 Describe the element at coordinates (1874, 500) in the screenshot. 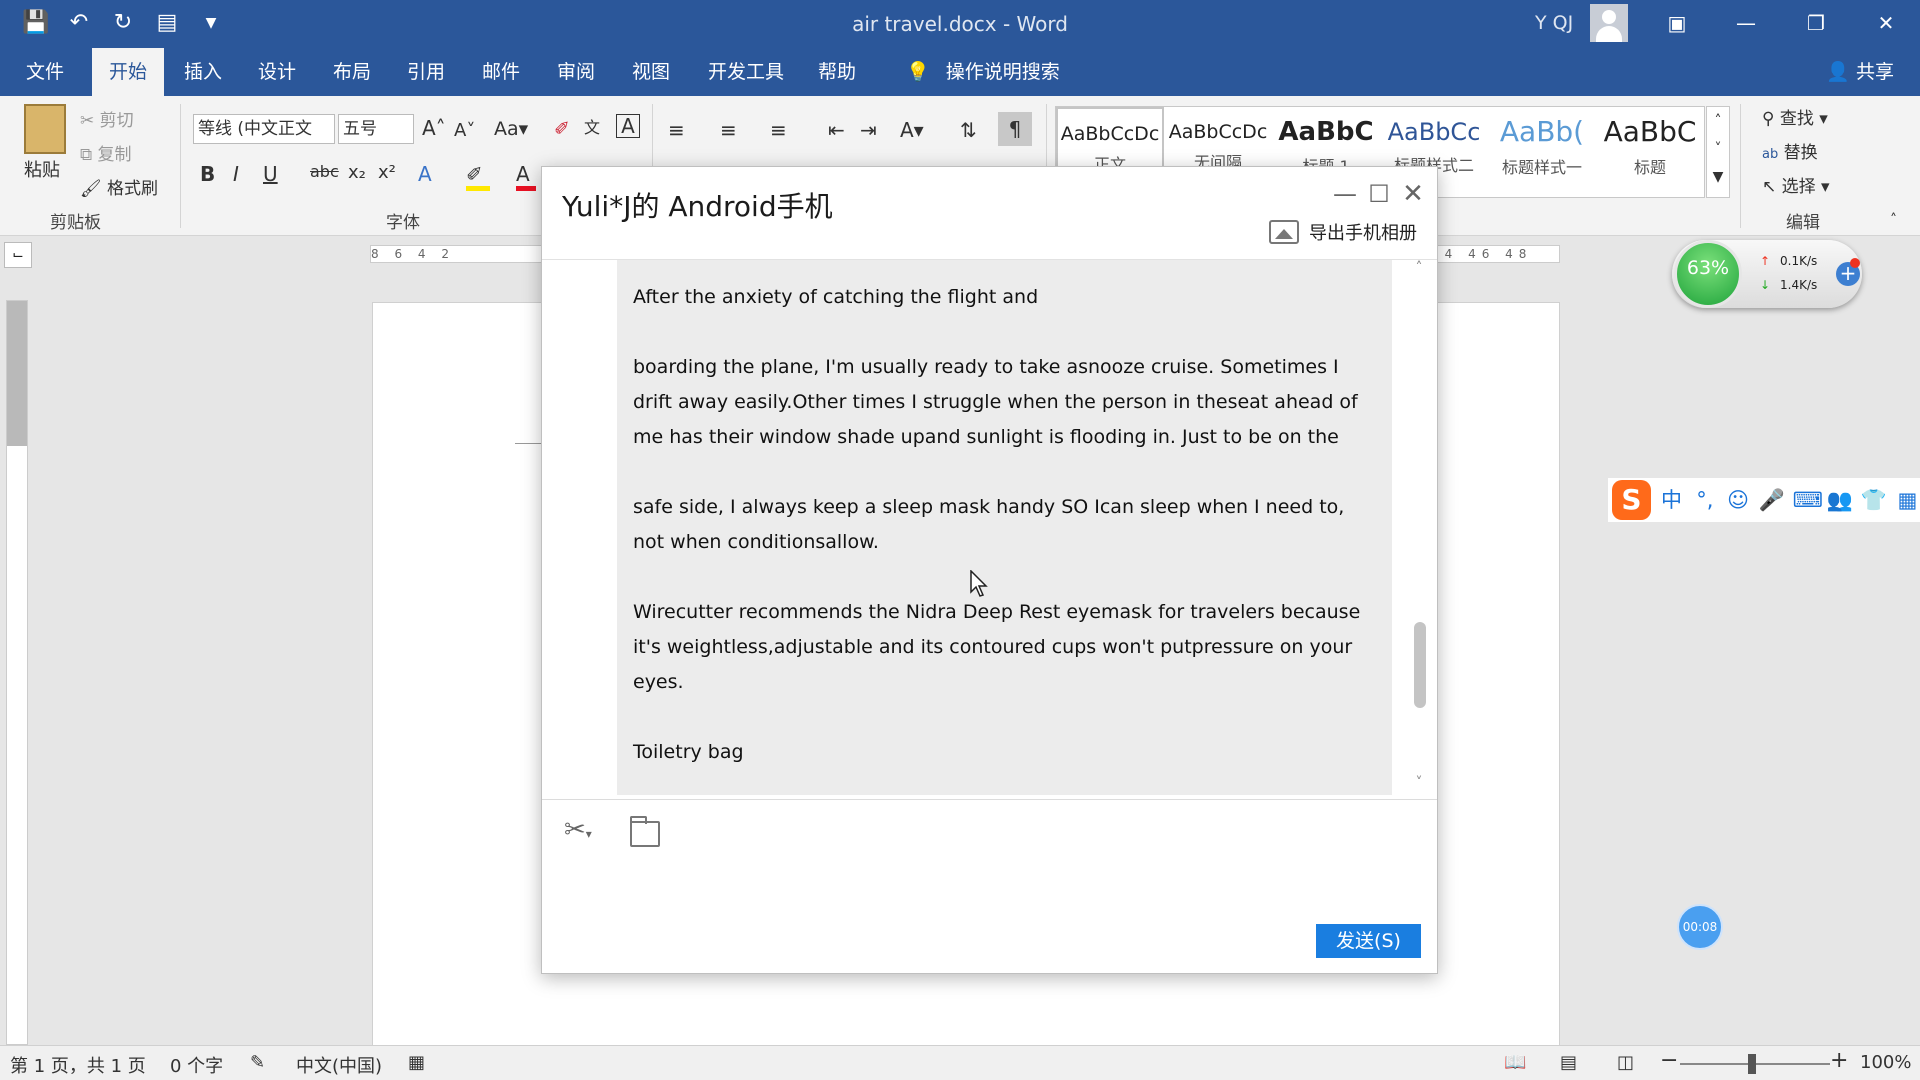

I see `skin-icon: 👕` at that location.